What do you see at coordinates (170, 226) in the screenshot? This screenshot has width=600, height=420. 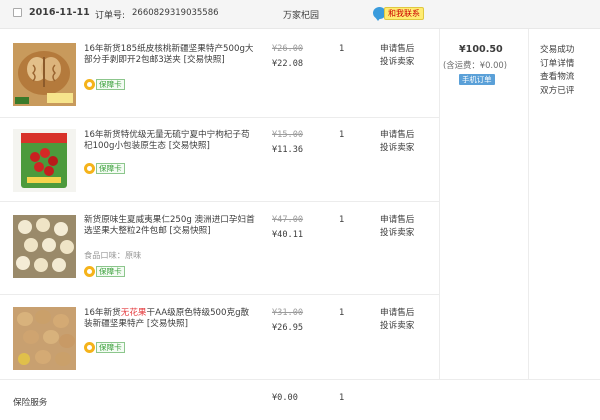 I see `item-title-link: 新货原味生夏威夷果仁250g 澳洲进口孕妇首选坚果大整粒2件包邮 [交易快照]` at bounding box center [170, 226].